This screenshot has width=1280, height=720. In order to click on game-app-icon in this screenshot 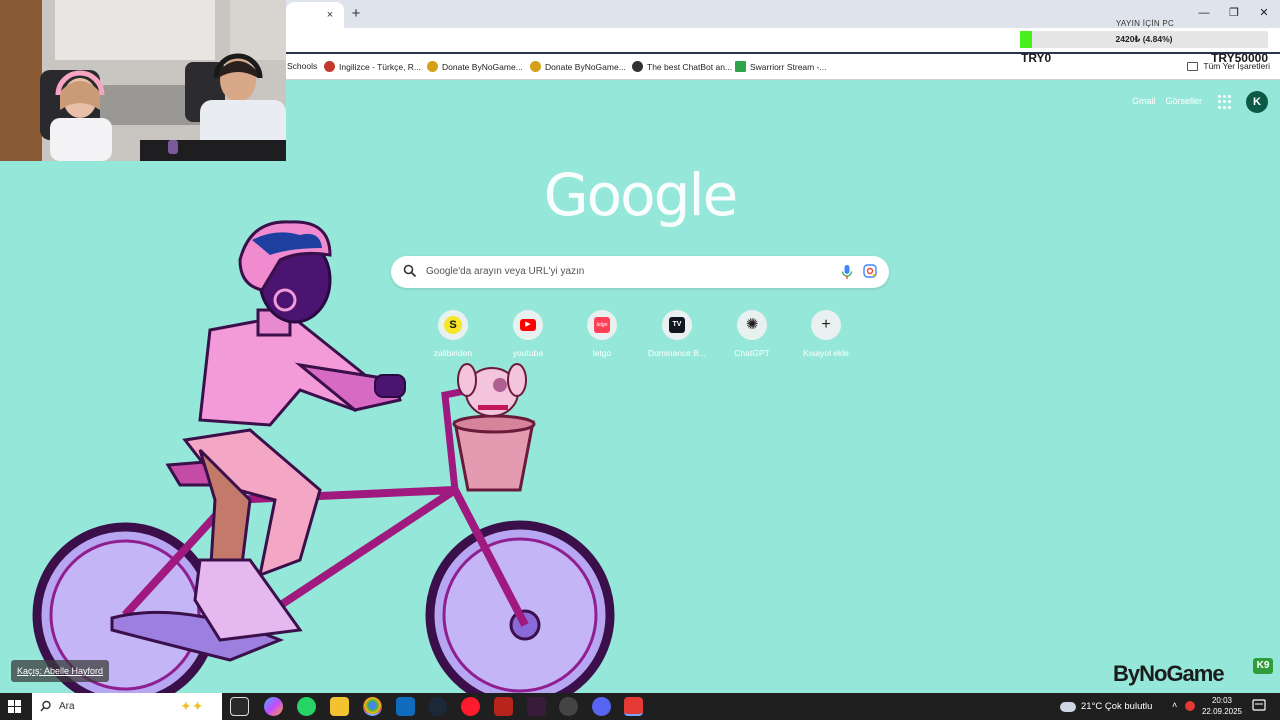, I will do `click(503, 706)`.